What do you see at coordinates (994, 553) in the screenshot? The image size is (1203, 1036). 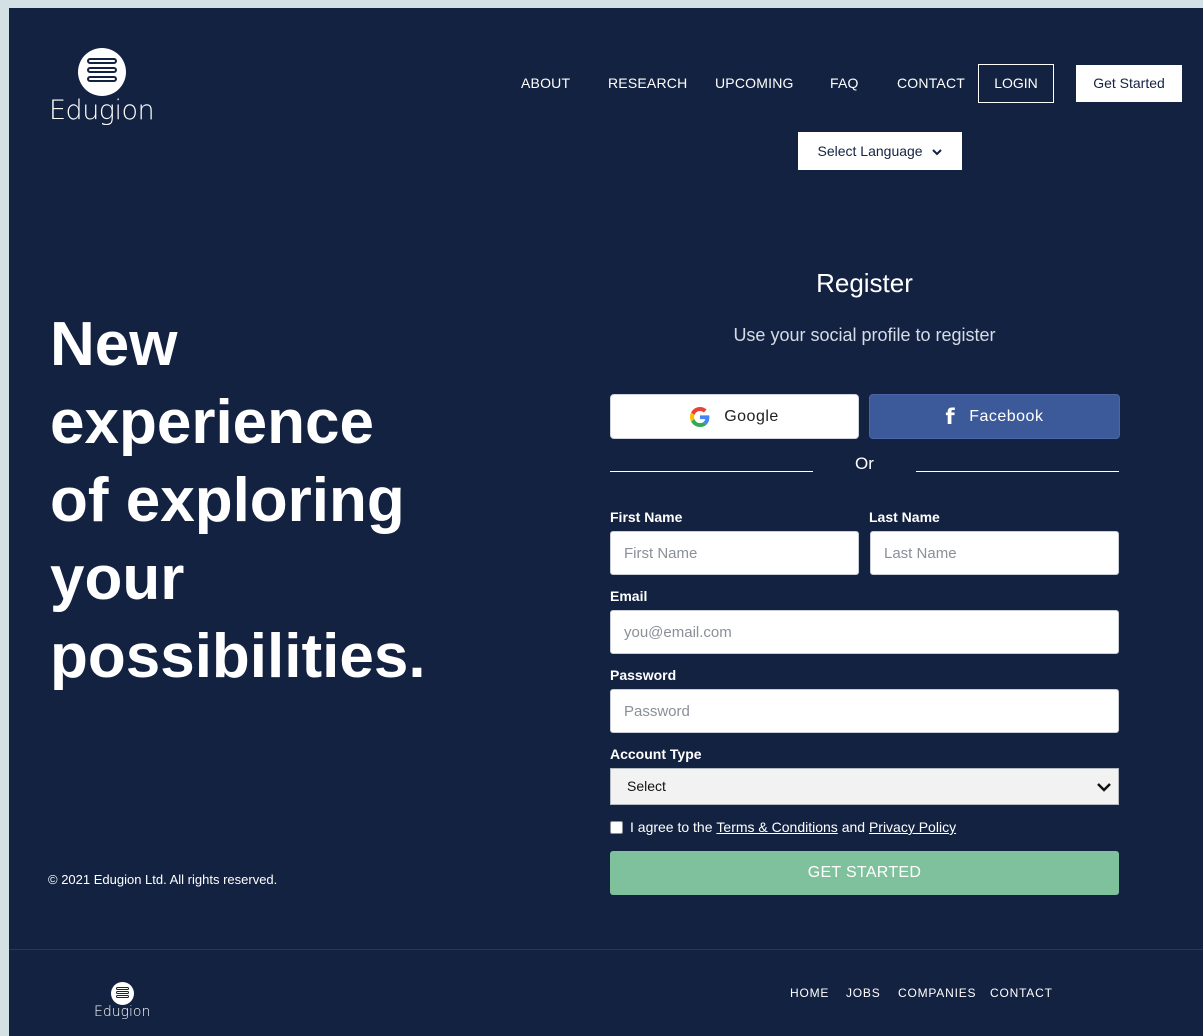 I see `last-name-input` at bounding box center [994, 553].